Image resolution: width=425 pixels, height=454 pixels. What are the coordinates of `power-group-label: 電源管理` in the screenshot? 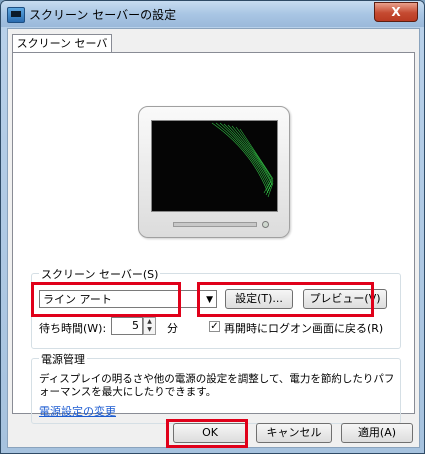 It's located at (63, 359).